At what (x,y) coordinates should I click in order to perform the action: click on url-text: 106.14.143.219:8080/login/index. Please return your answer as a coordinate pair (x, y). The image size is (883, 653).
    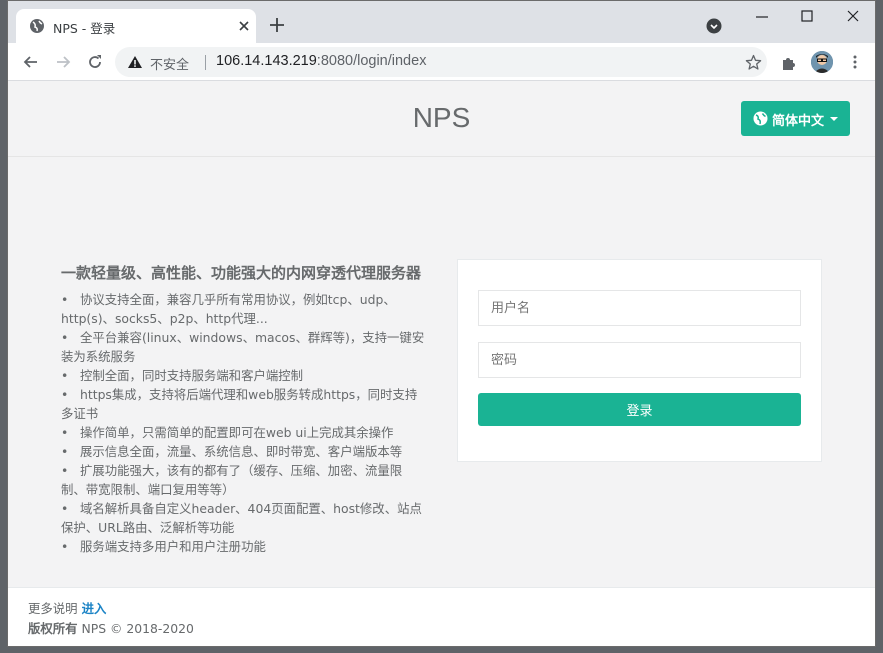
    Looking at the image, I should click on (321, 61).